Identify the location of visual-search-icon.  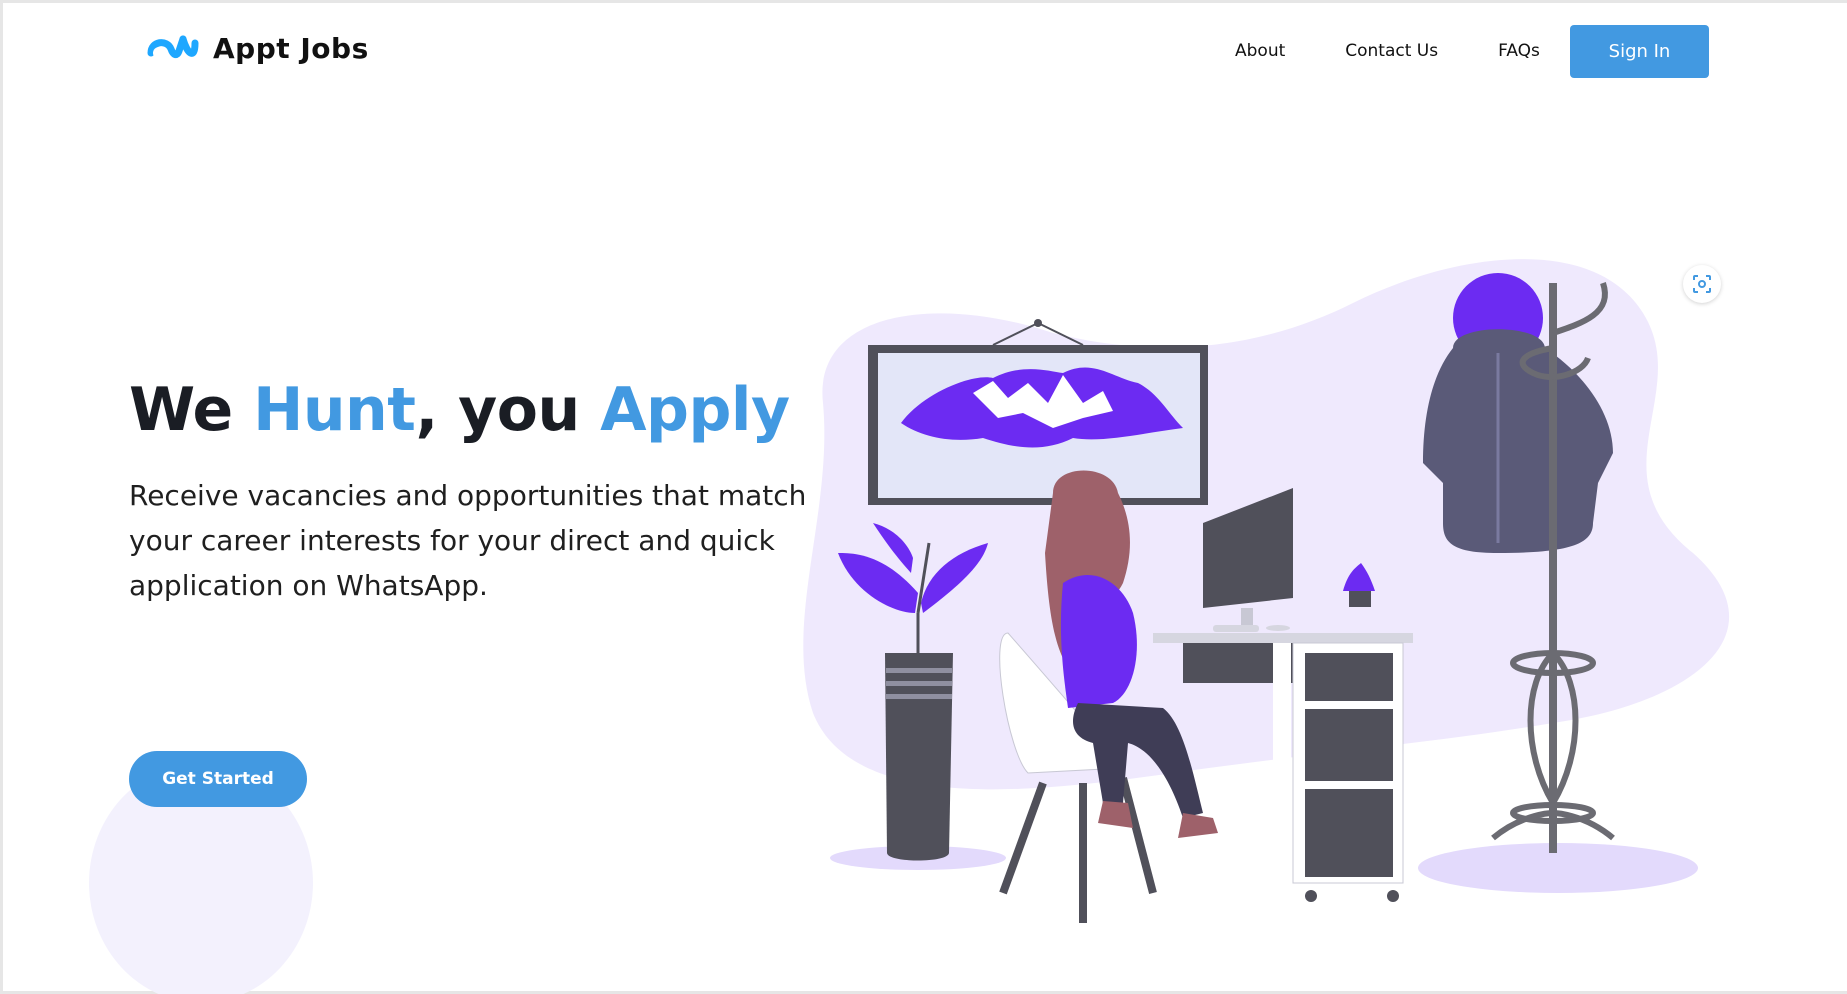
(1702, 284).